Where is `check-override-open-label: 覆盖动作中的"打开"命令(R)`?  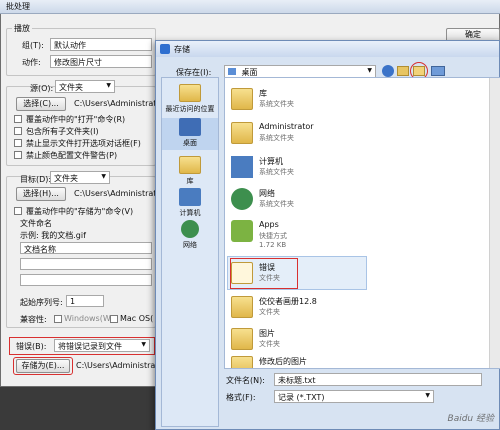 check-override-open-label: 覆盖动作中的"打开"命令(R) is located at coordinates (76, 119).